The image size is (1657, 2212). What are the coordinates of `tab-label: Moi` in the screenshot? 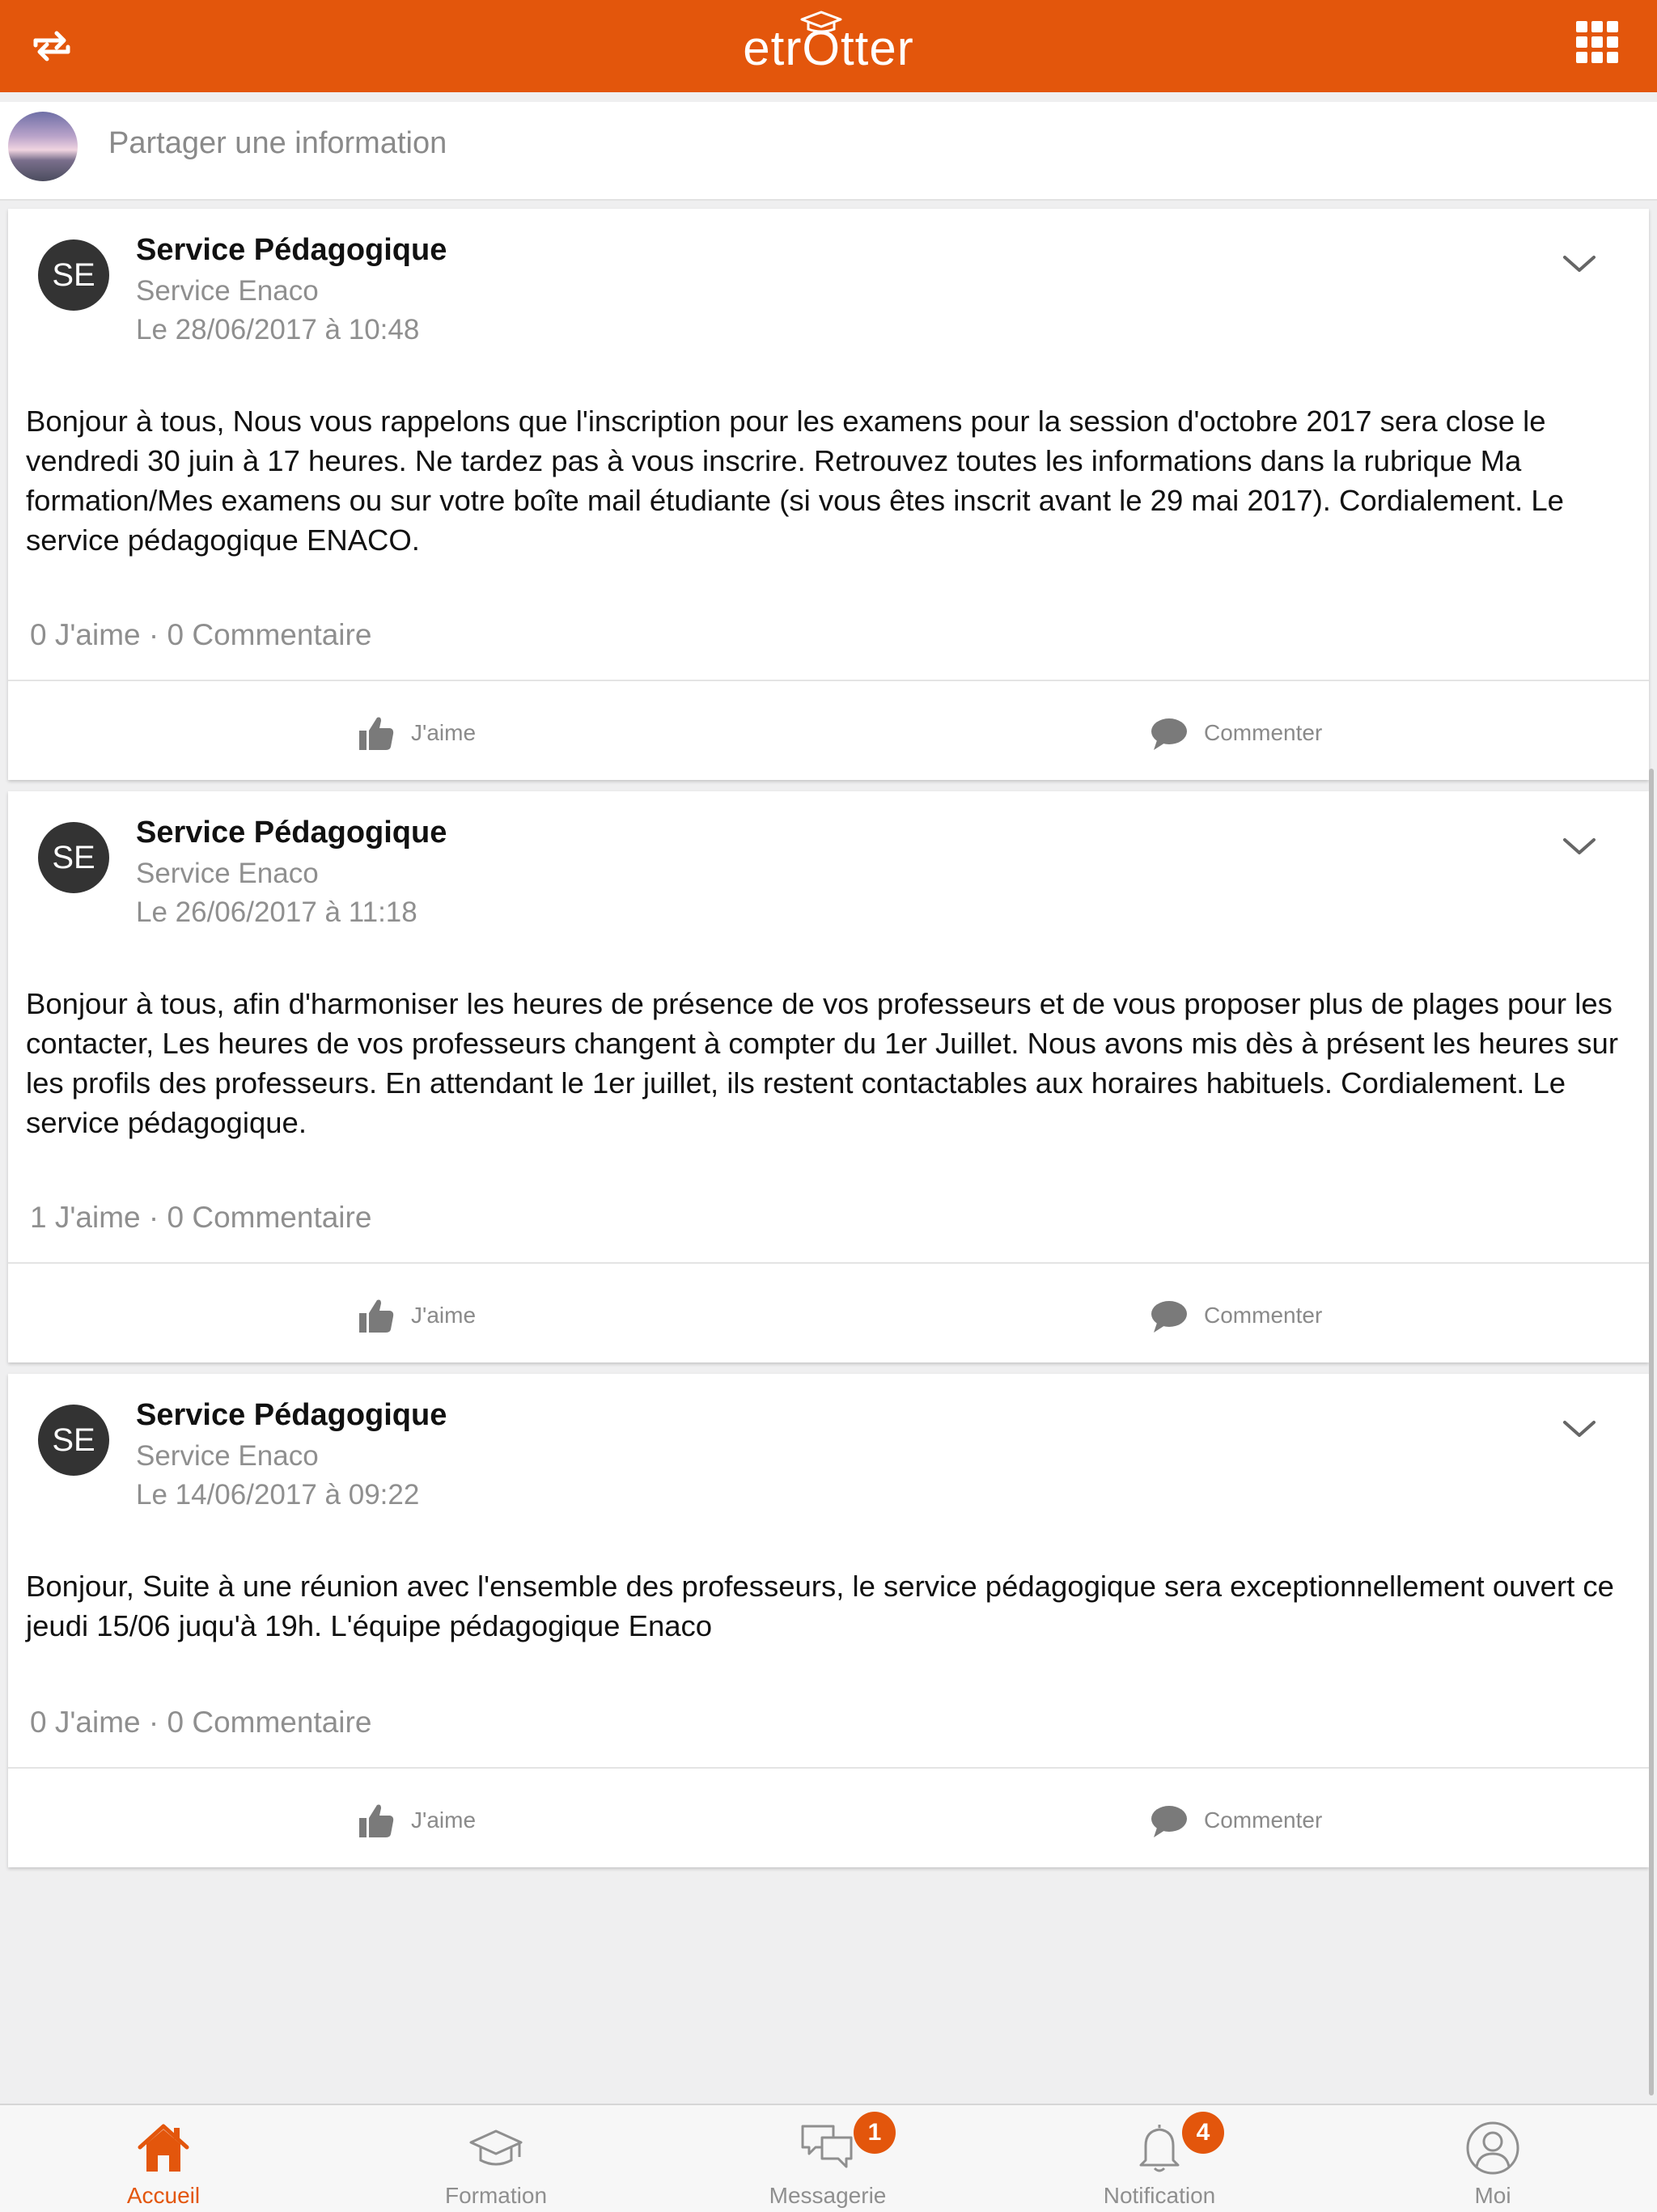 It's located at (1492, 2195).